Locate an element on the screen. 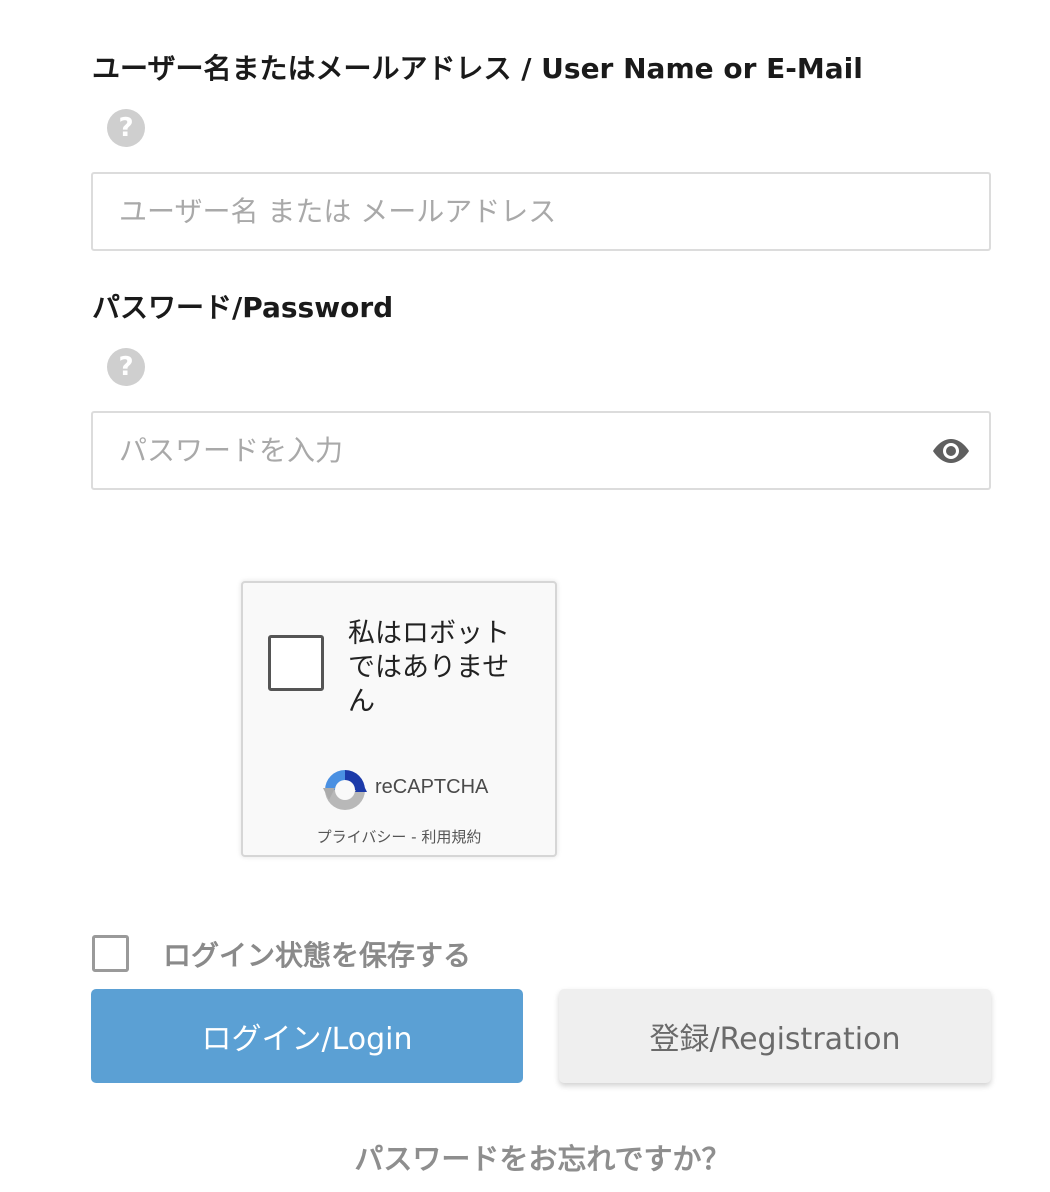 Image resolution: width=1050 pixels, height=1192 pixels. remember-me-label: ログイン状態を保存する is located at coordinates (317, 954).